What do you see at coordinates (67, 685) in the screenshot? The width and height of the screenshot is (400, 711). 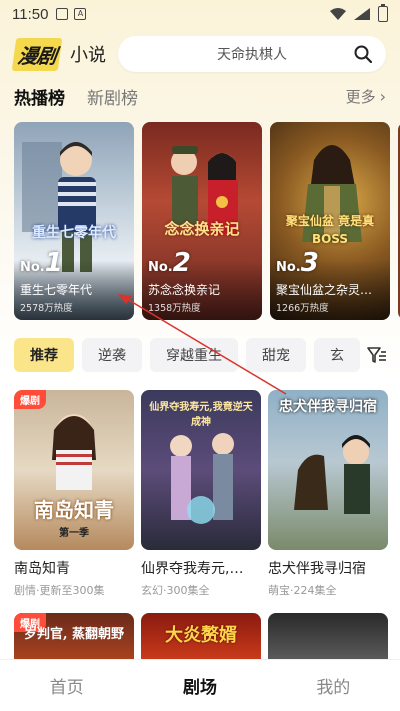 I see `nav-home: 首页` at bounding box center [67, 685].